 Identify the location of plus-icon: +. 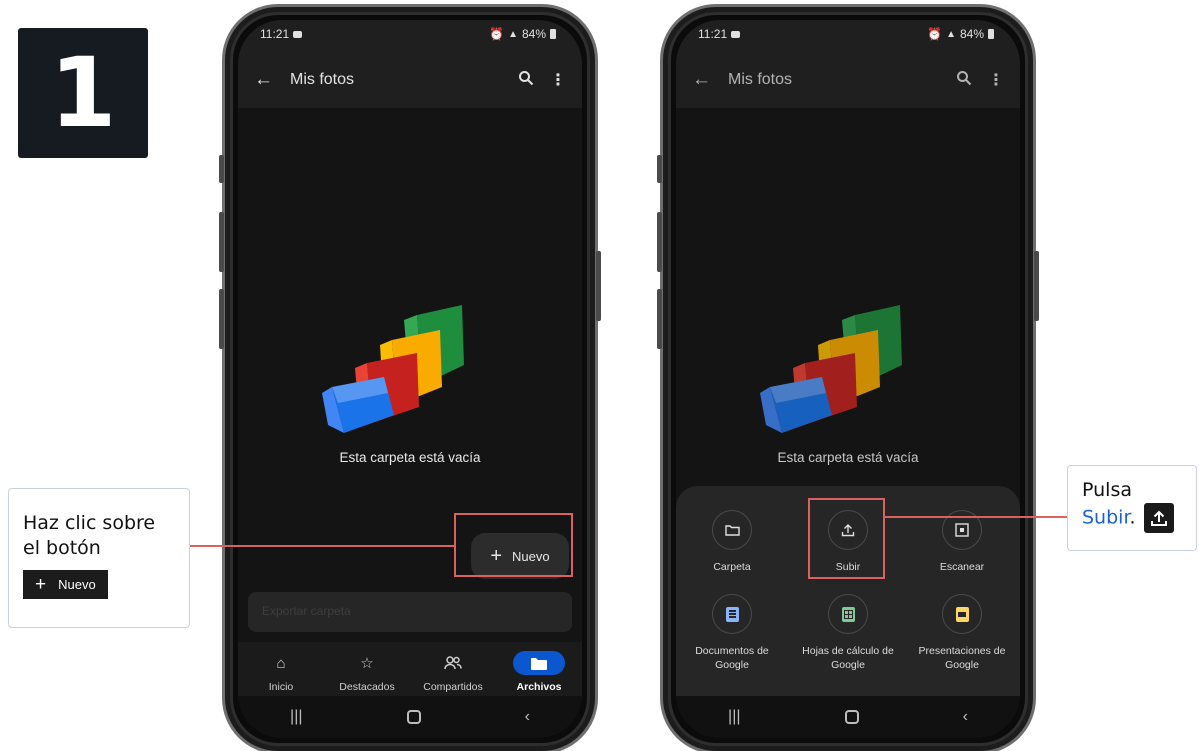
(41, 584).